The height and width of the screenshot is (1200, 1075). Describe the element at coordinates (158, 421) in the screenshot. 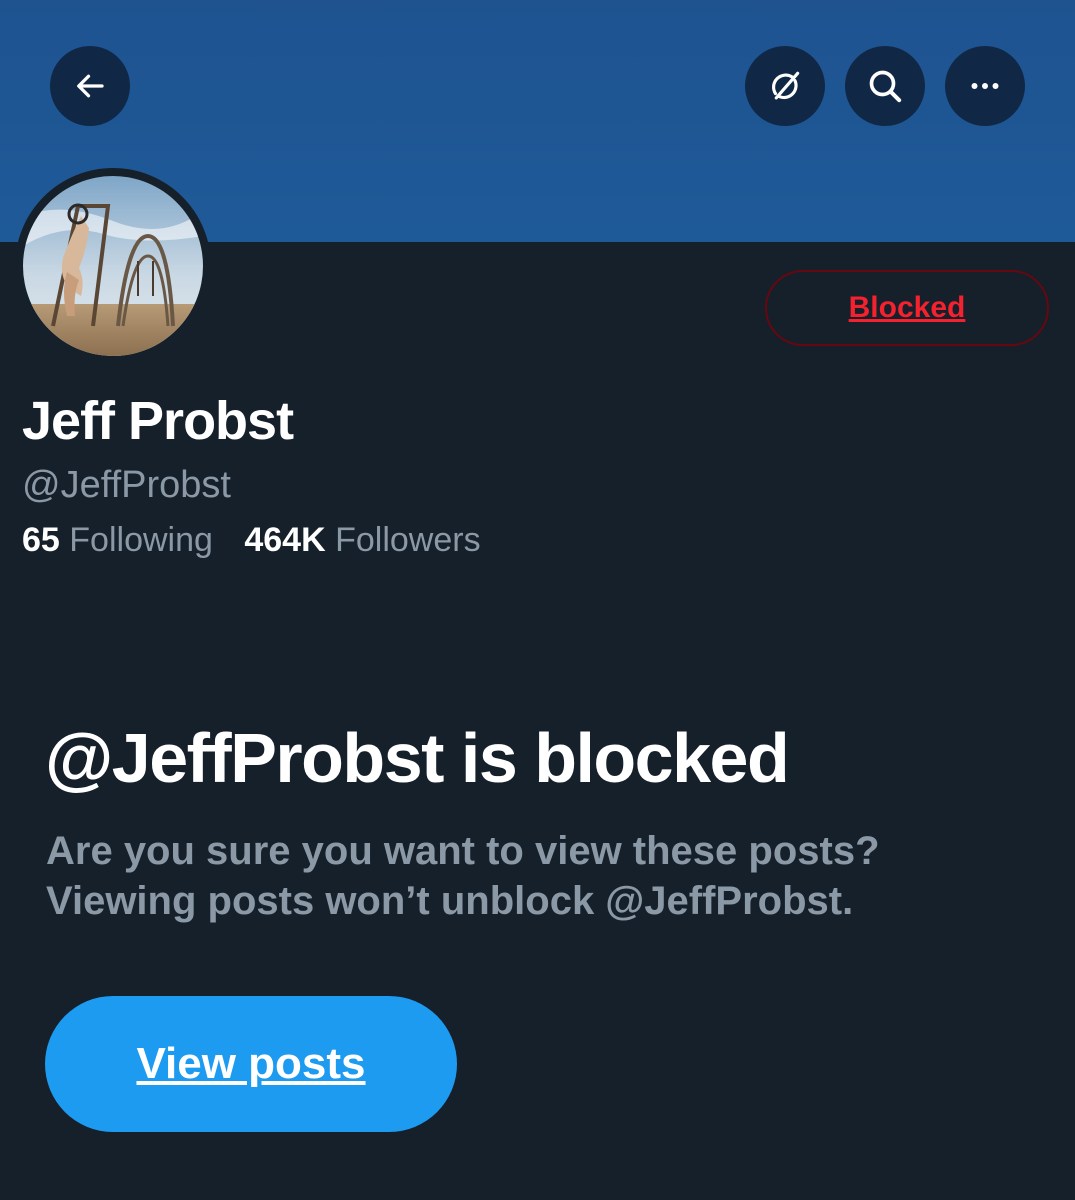

I see `profile-name: Jeff Probst` at that location.